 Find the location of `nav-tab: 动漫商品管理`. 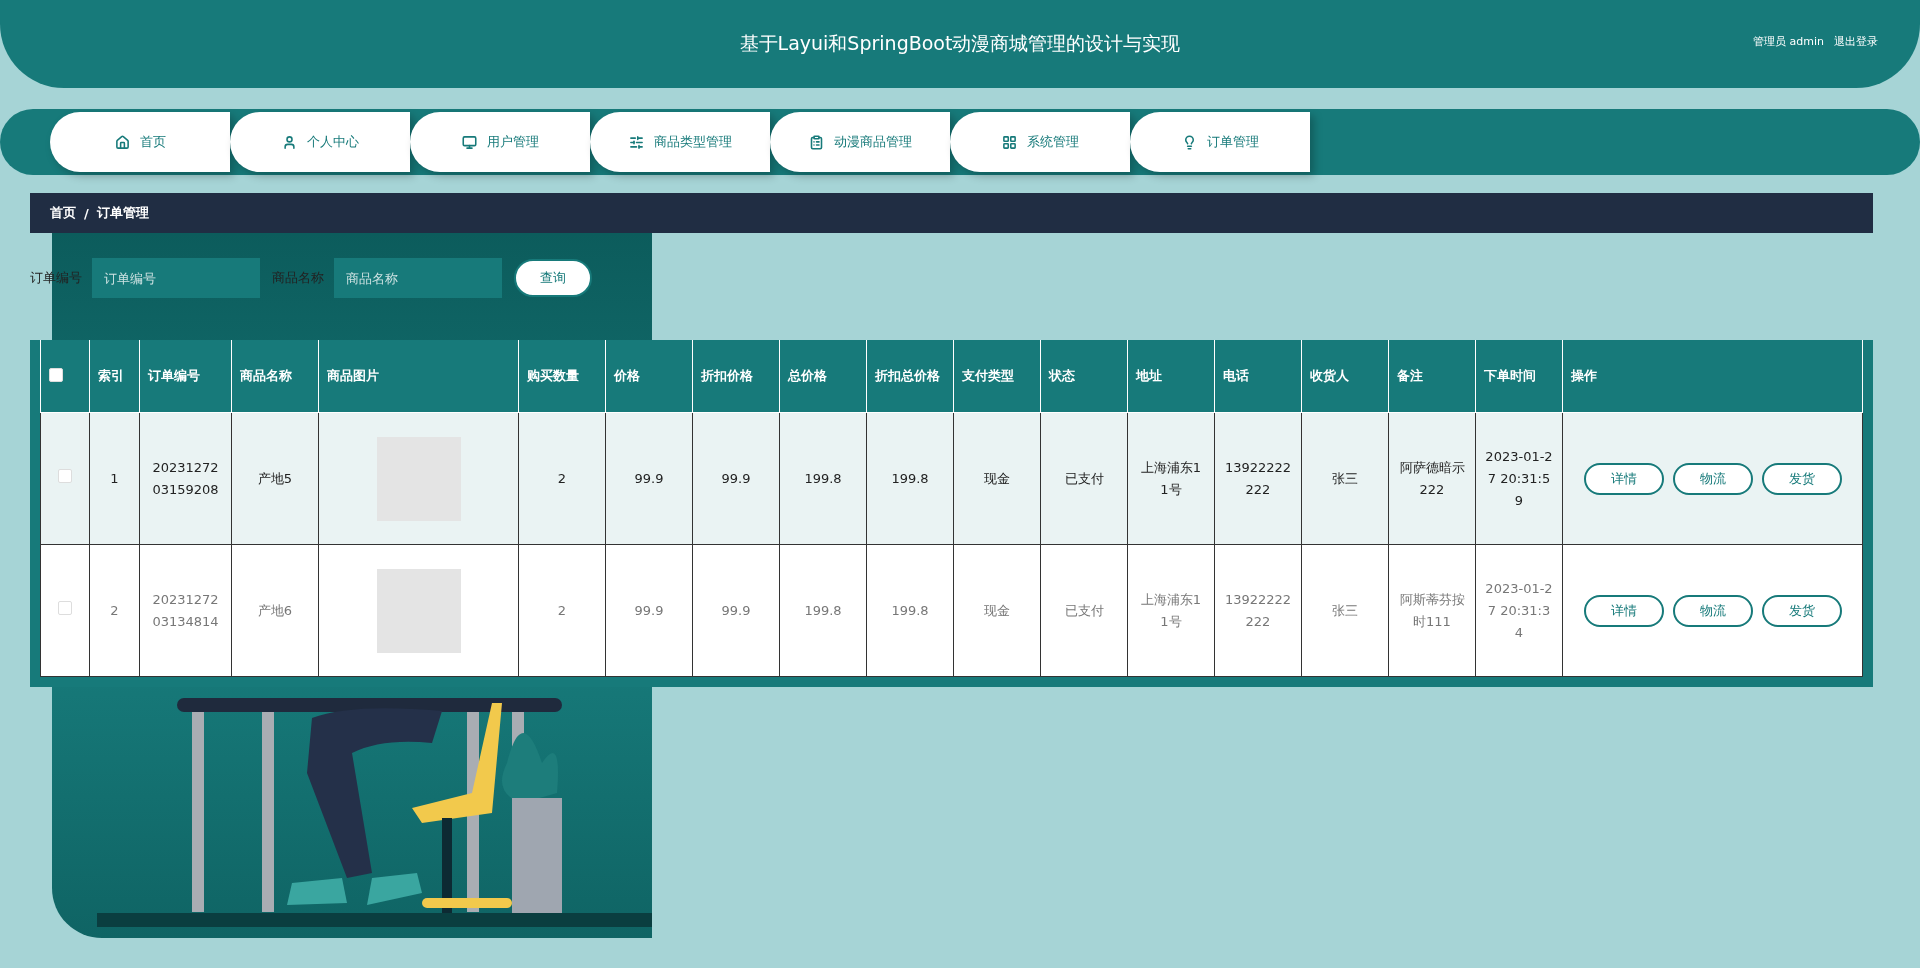

nav-tab: 动漫商品管理 is located at coordinates (860, 142).